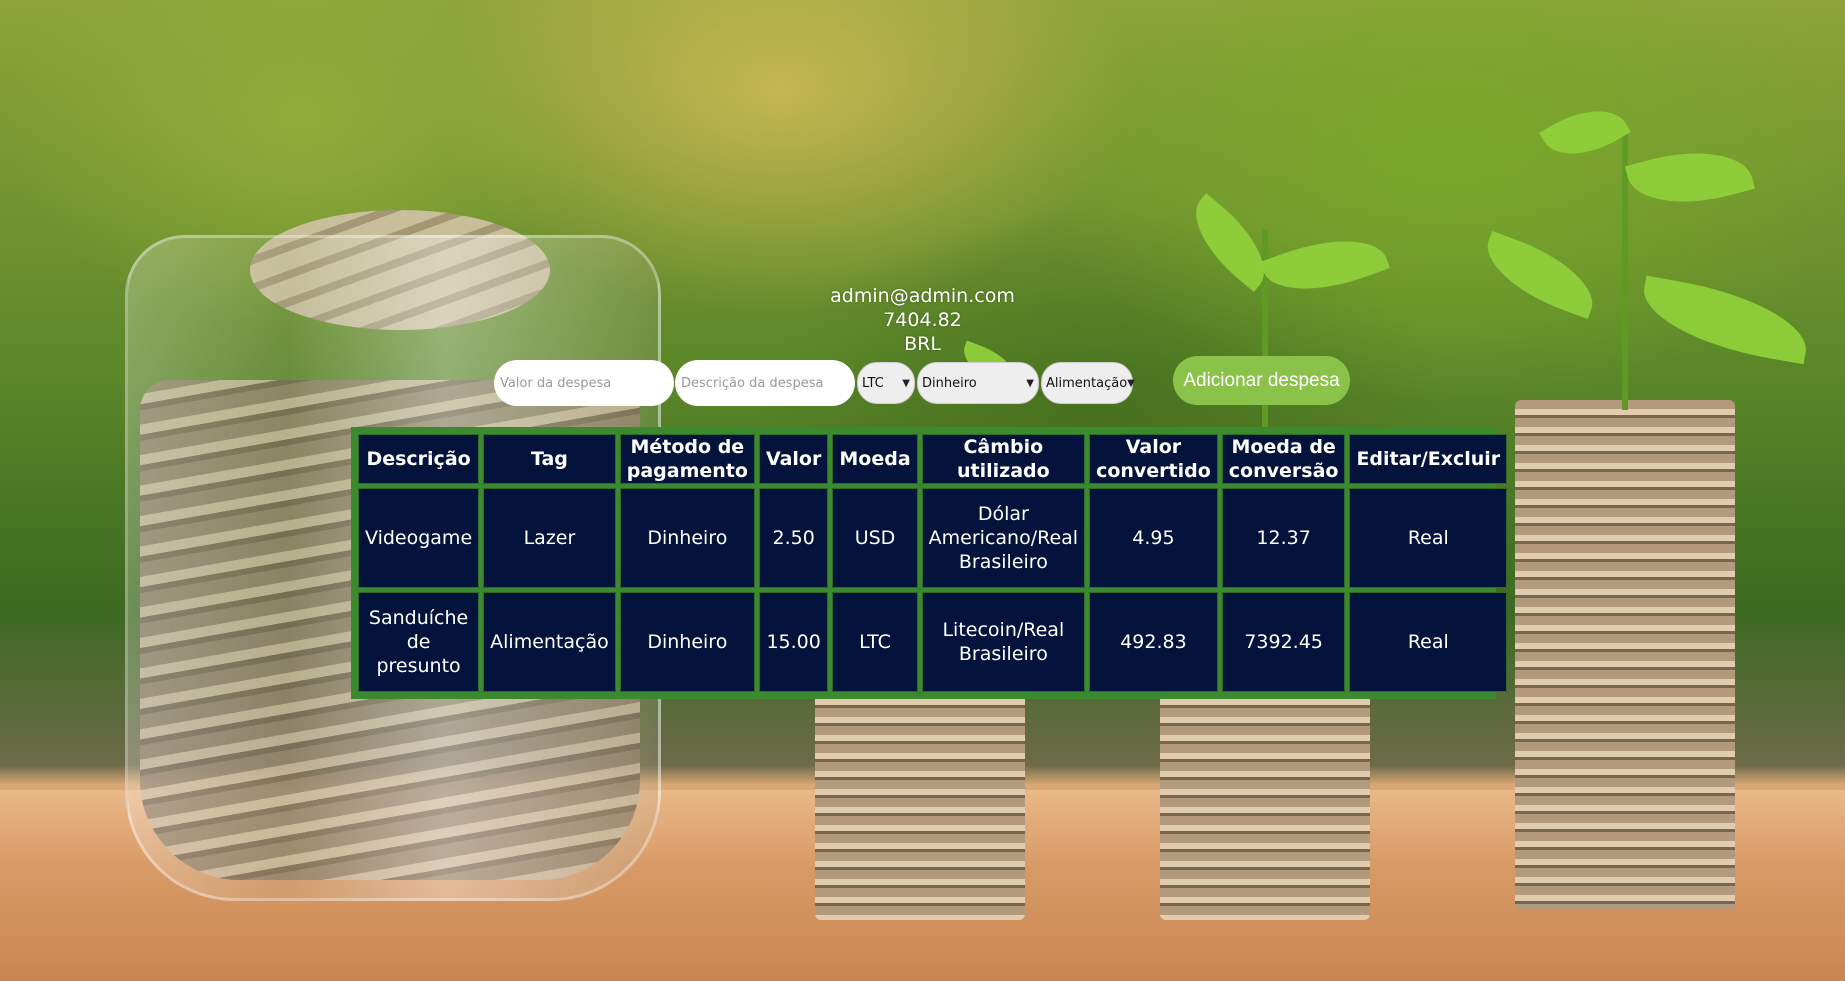 The image size is (1845, 981). I want to click on cell-value: 15.00, so click(793, 642).